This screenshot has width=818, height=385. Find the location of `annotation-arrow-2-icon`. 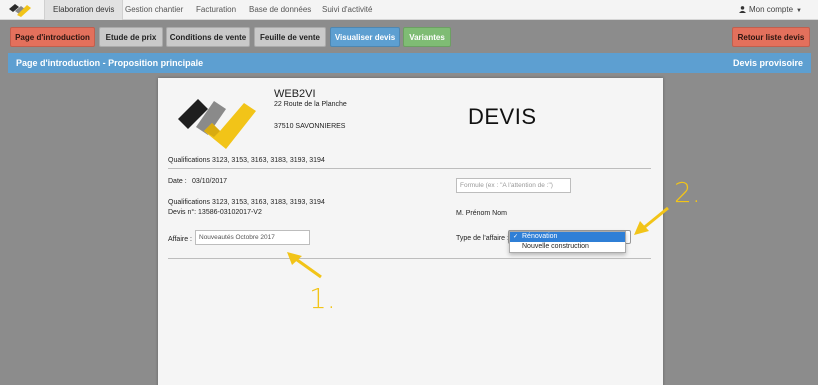

annotation-arrow-2-icon is located at coordinates (651, 220).